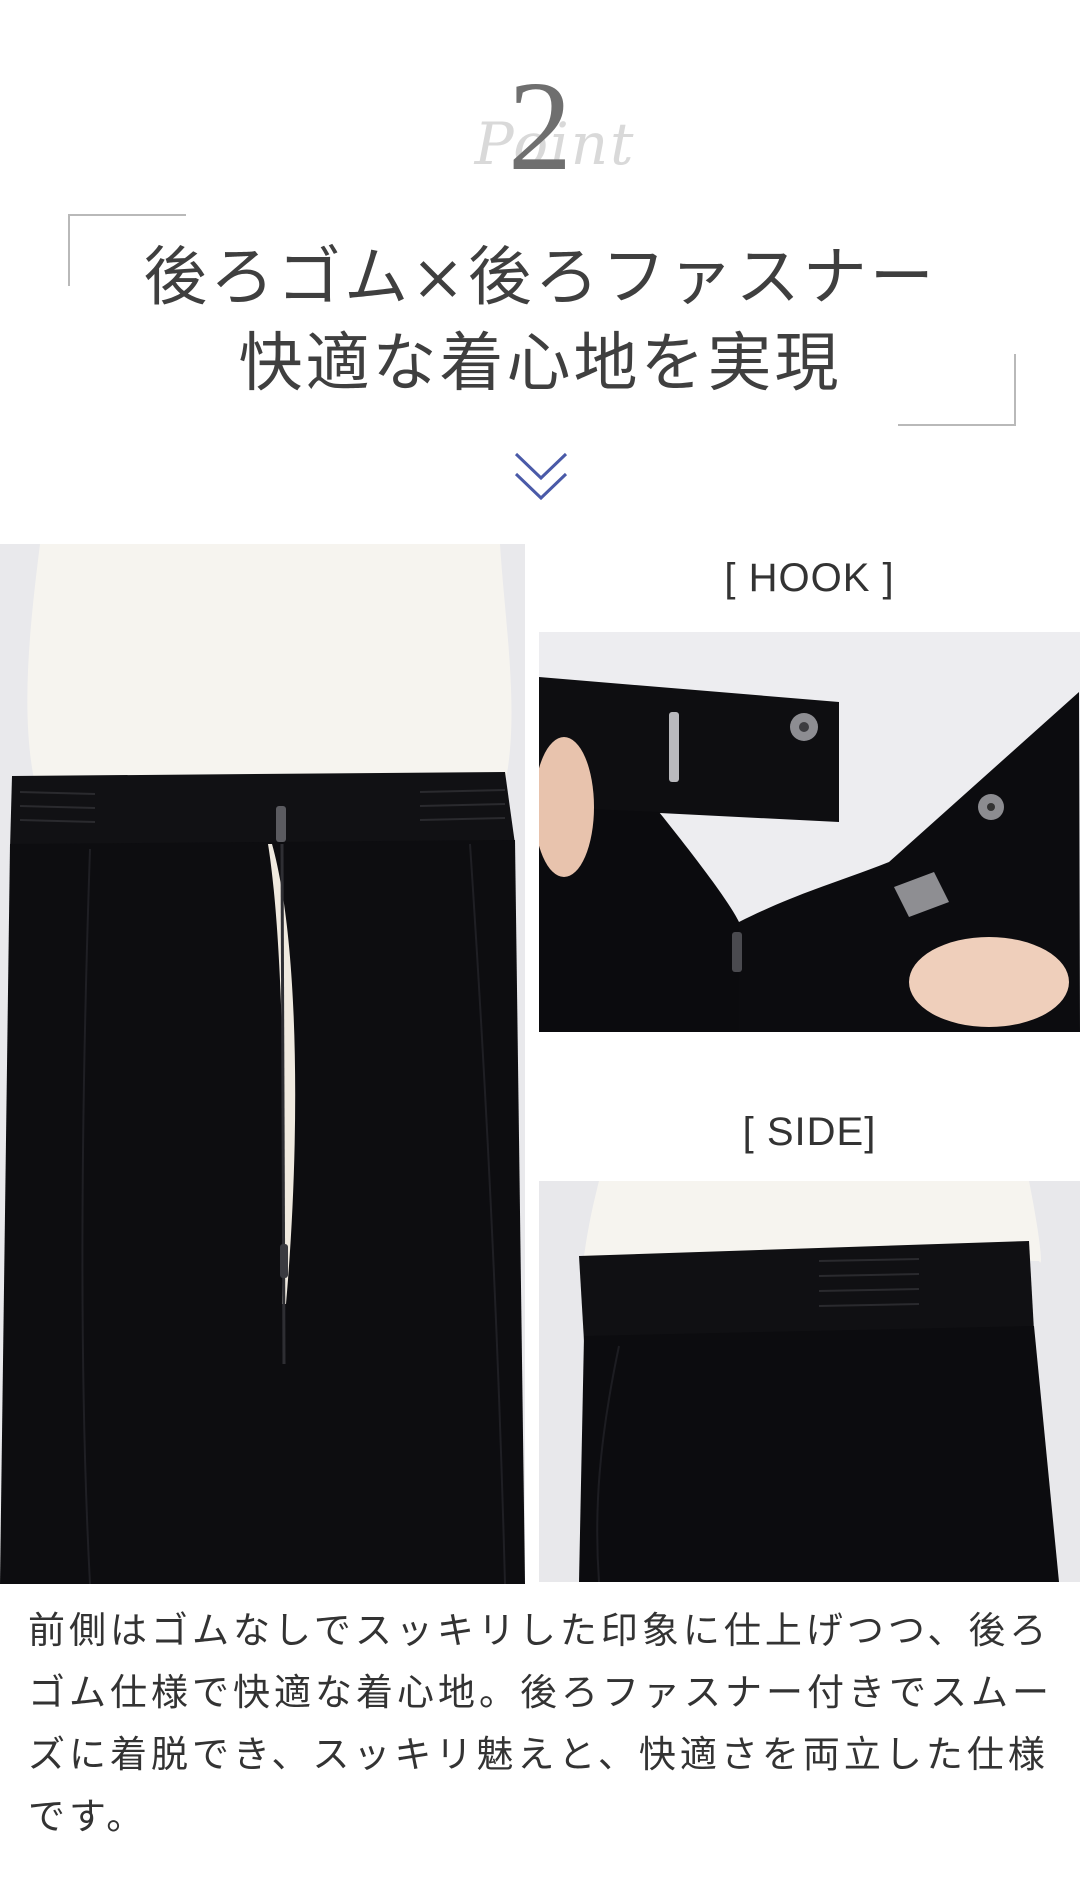  What do you see at coordinates (540, 278) in the screenshot?
I see `title-line-1: 後ろゴム×後ろファスナー` at bounding box center [540, 278].